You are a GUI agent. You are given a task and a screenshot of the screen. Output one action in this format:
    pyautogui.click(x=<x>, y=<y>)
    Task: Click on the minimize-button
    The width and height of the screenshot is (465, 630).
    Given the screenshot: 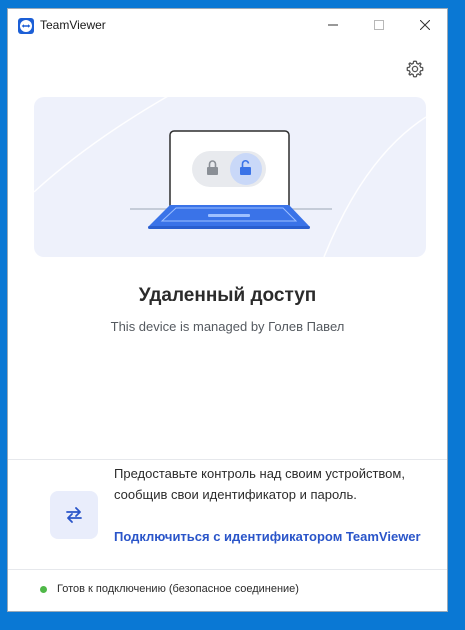 What is the action you would take?
    pyautogui.click(x=333, y=25)
    